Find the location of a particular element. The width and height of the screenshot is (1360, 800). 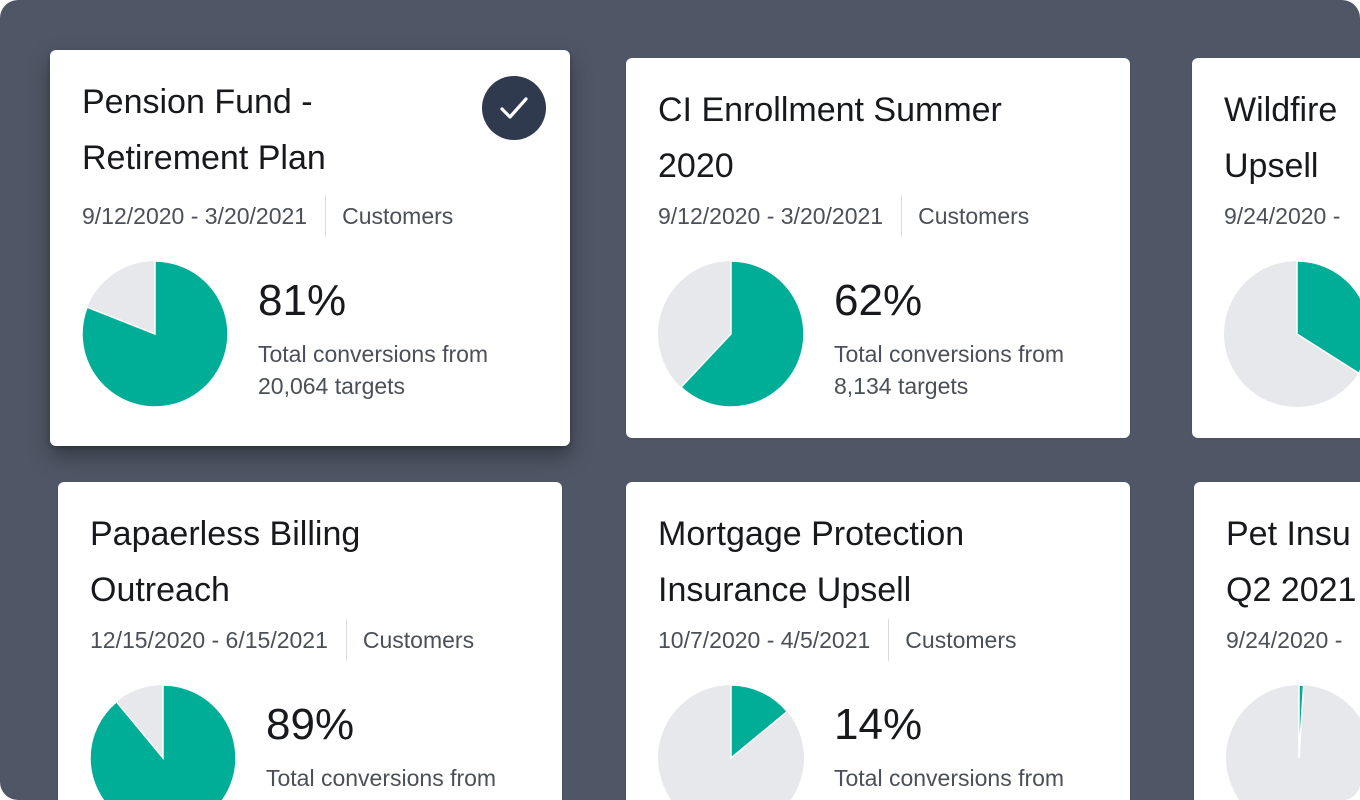

conversion-percent: 14% is located at coordinates (878, 724).